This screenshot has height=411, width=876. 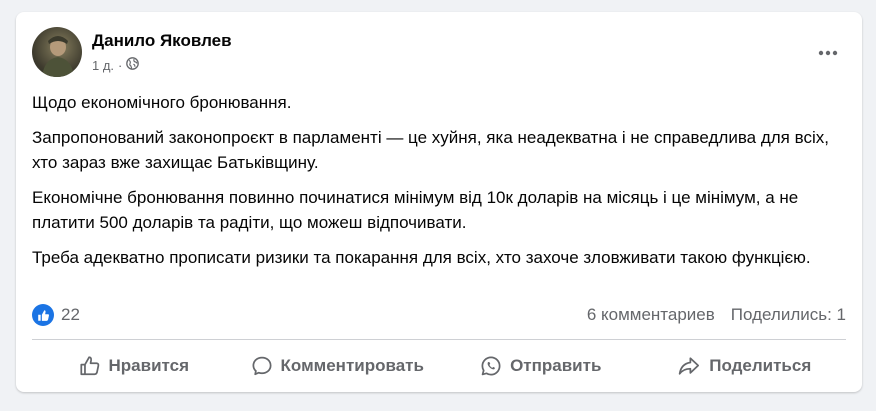 I want to click on timestamp: 1 д., so click(x=103, y=65).